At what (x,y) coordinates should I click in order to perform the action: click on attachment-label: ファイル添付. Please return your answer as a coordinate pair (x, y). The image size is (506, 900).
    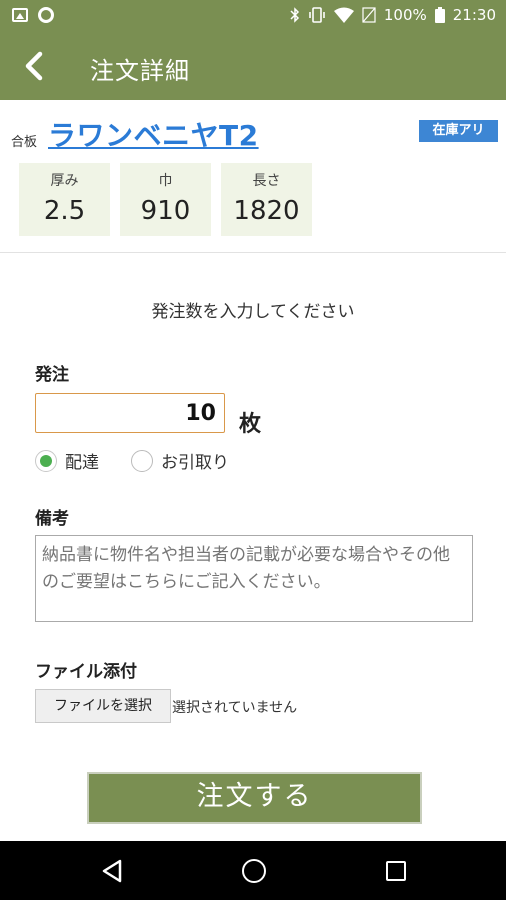
    Looking at the image, I should click on (86, 672).